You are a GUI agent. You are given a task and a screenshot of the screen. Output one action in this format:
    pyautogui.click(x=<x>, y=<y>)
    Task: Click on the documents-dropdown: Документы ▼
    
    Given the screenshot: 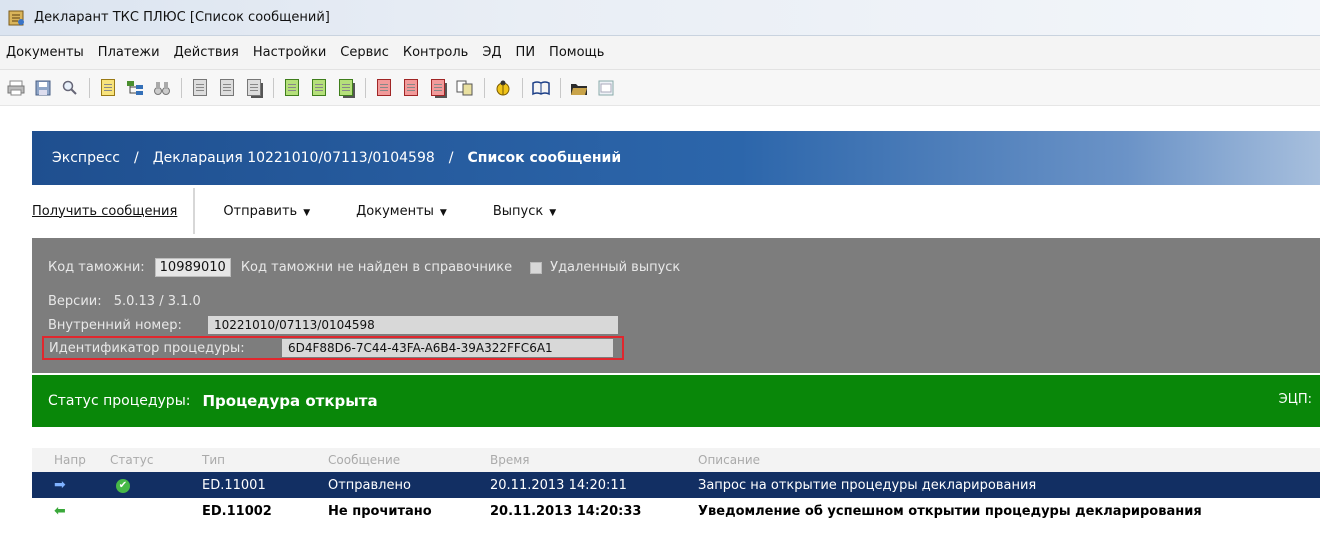 What is the action you would take?
    pyautogui.click(x=401, y=211)
    